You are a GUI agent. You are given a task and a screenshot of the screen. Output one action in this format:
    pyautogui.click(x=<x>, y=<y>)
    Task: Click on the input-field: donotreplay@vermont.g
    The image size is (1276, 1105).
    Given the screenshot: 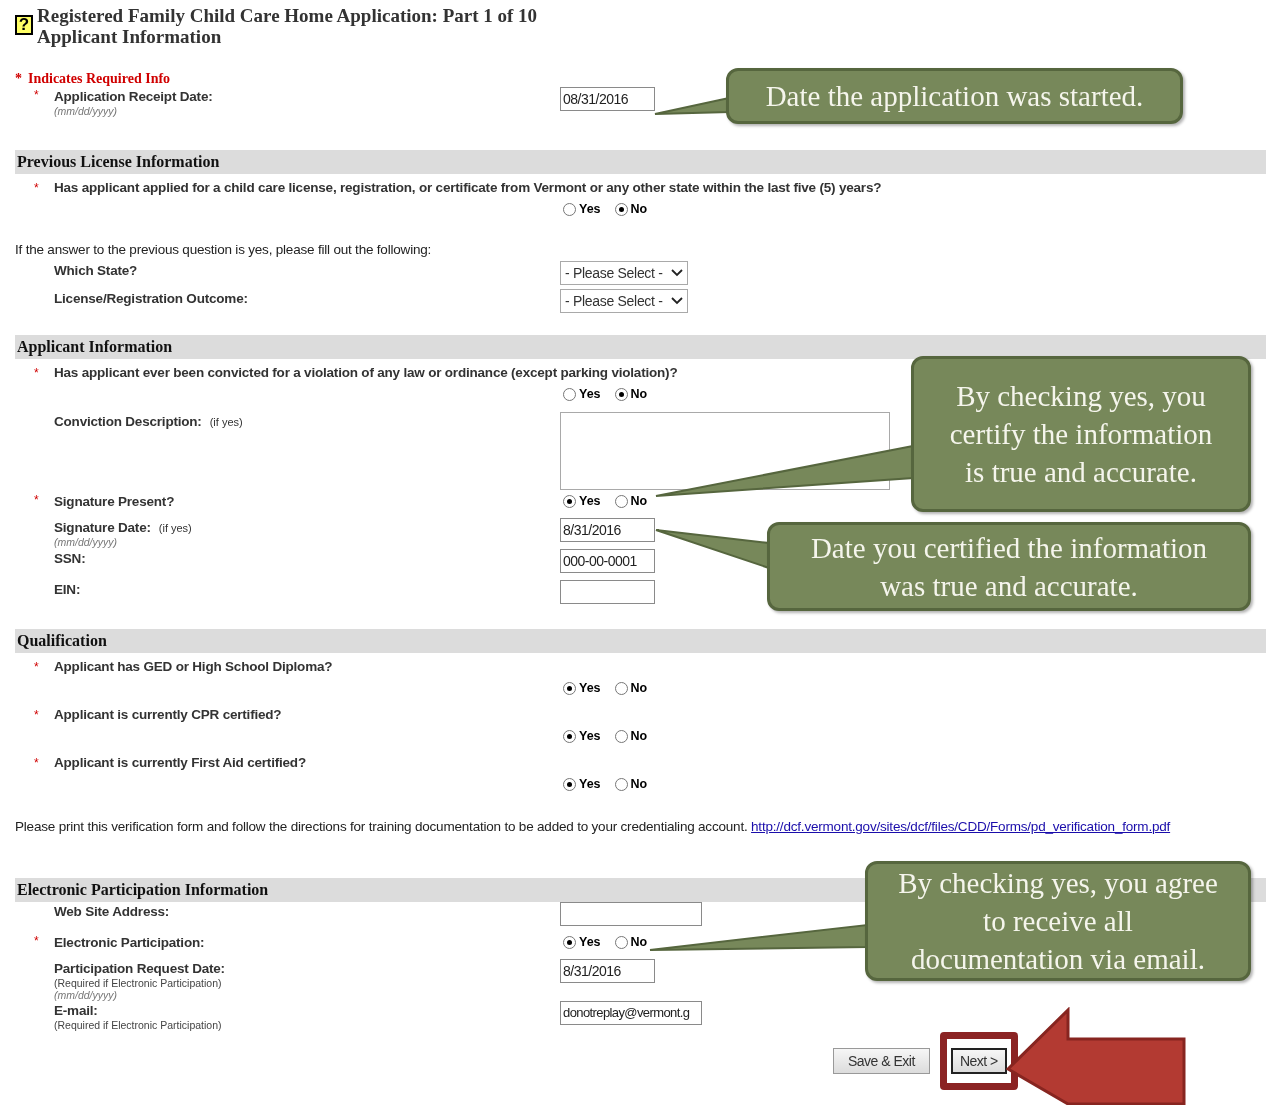 What is the action you would take?
    pyautogui.click(x=631, y=1013)
    